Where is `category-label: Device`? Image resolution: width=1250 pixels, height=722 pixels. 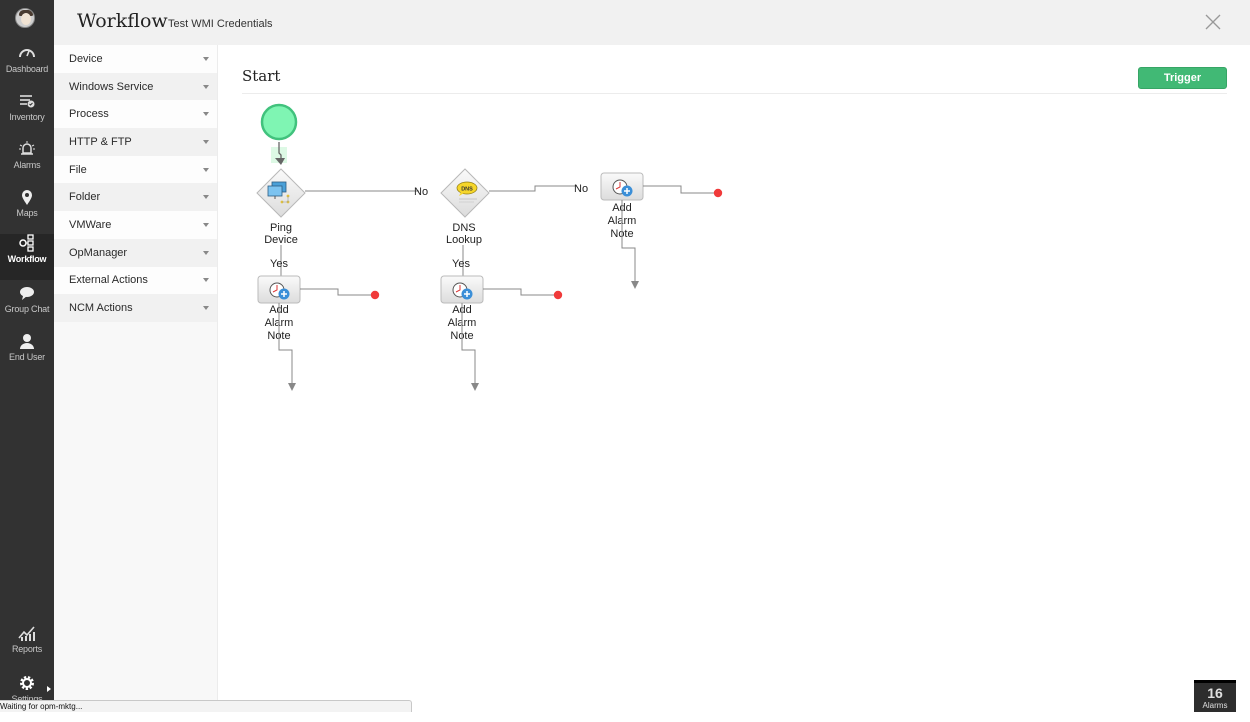 category-label: Device is located at coordinates (86, 58).